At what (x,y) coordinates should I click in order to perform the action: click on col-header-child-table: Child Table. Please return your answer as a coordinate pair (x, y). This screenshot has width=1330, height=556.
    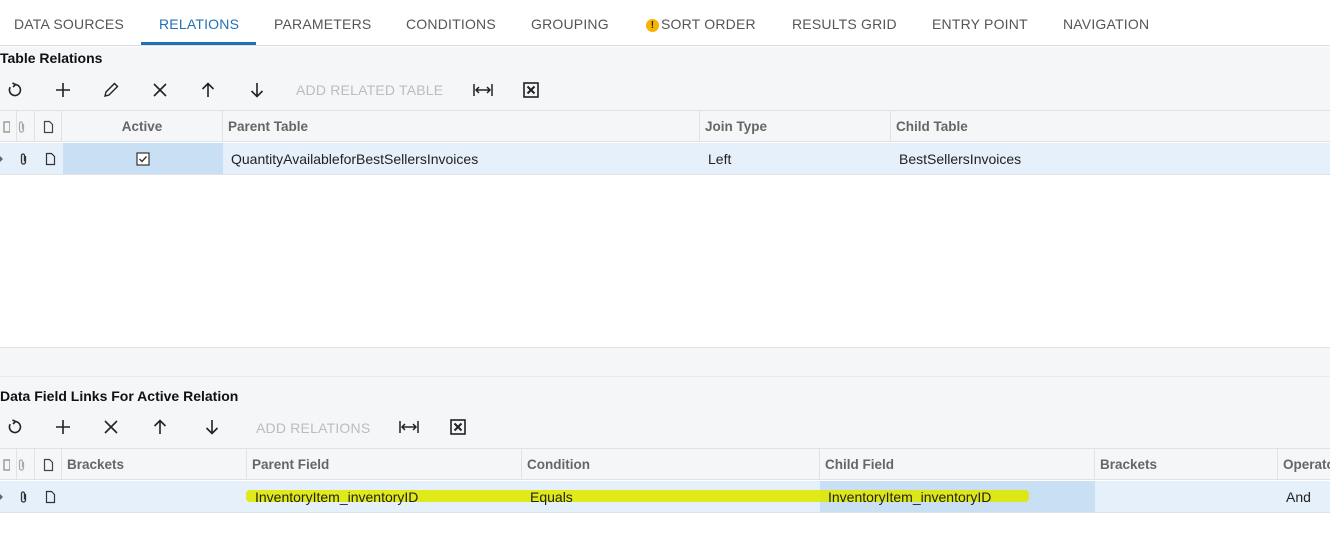
    Looking at the image, I should click on (1110, 126).